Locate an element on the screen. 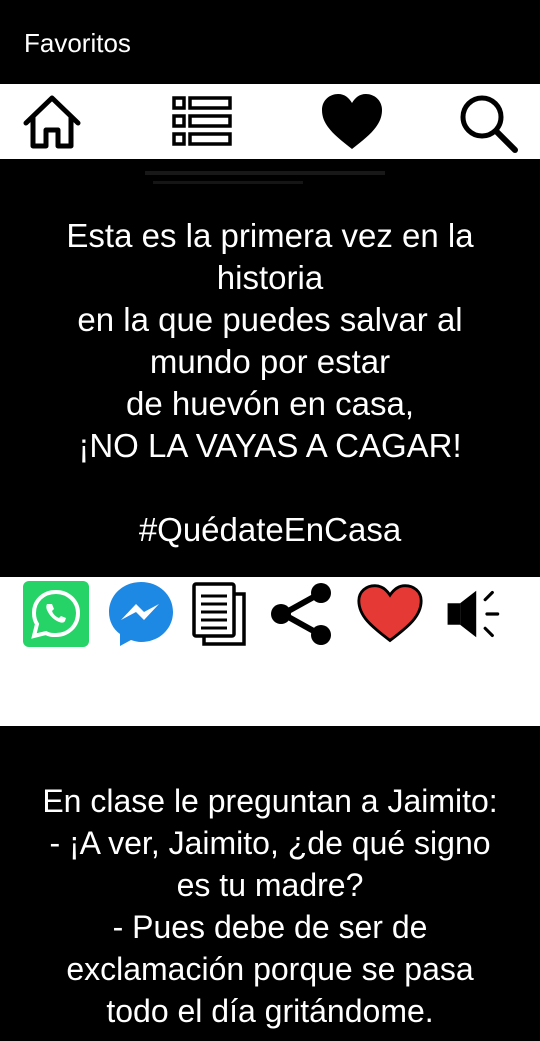 This screenshot has width=540, height=1041. joke-line: todo el día gritándome. is located at coordinates (270, 1011).